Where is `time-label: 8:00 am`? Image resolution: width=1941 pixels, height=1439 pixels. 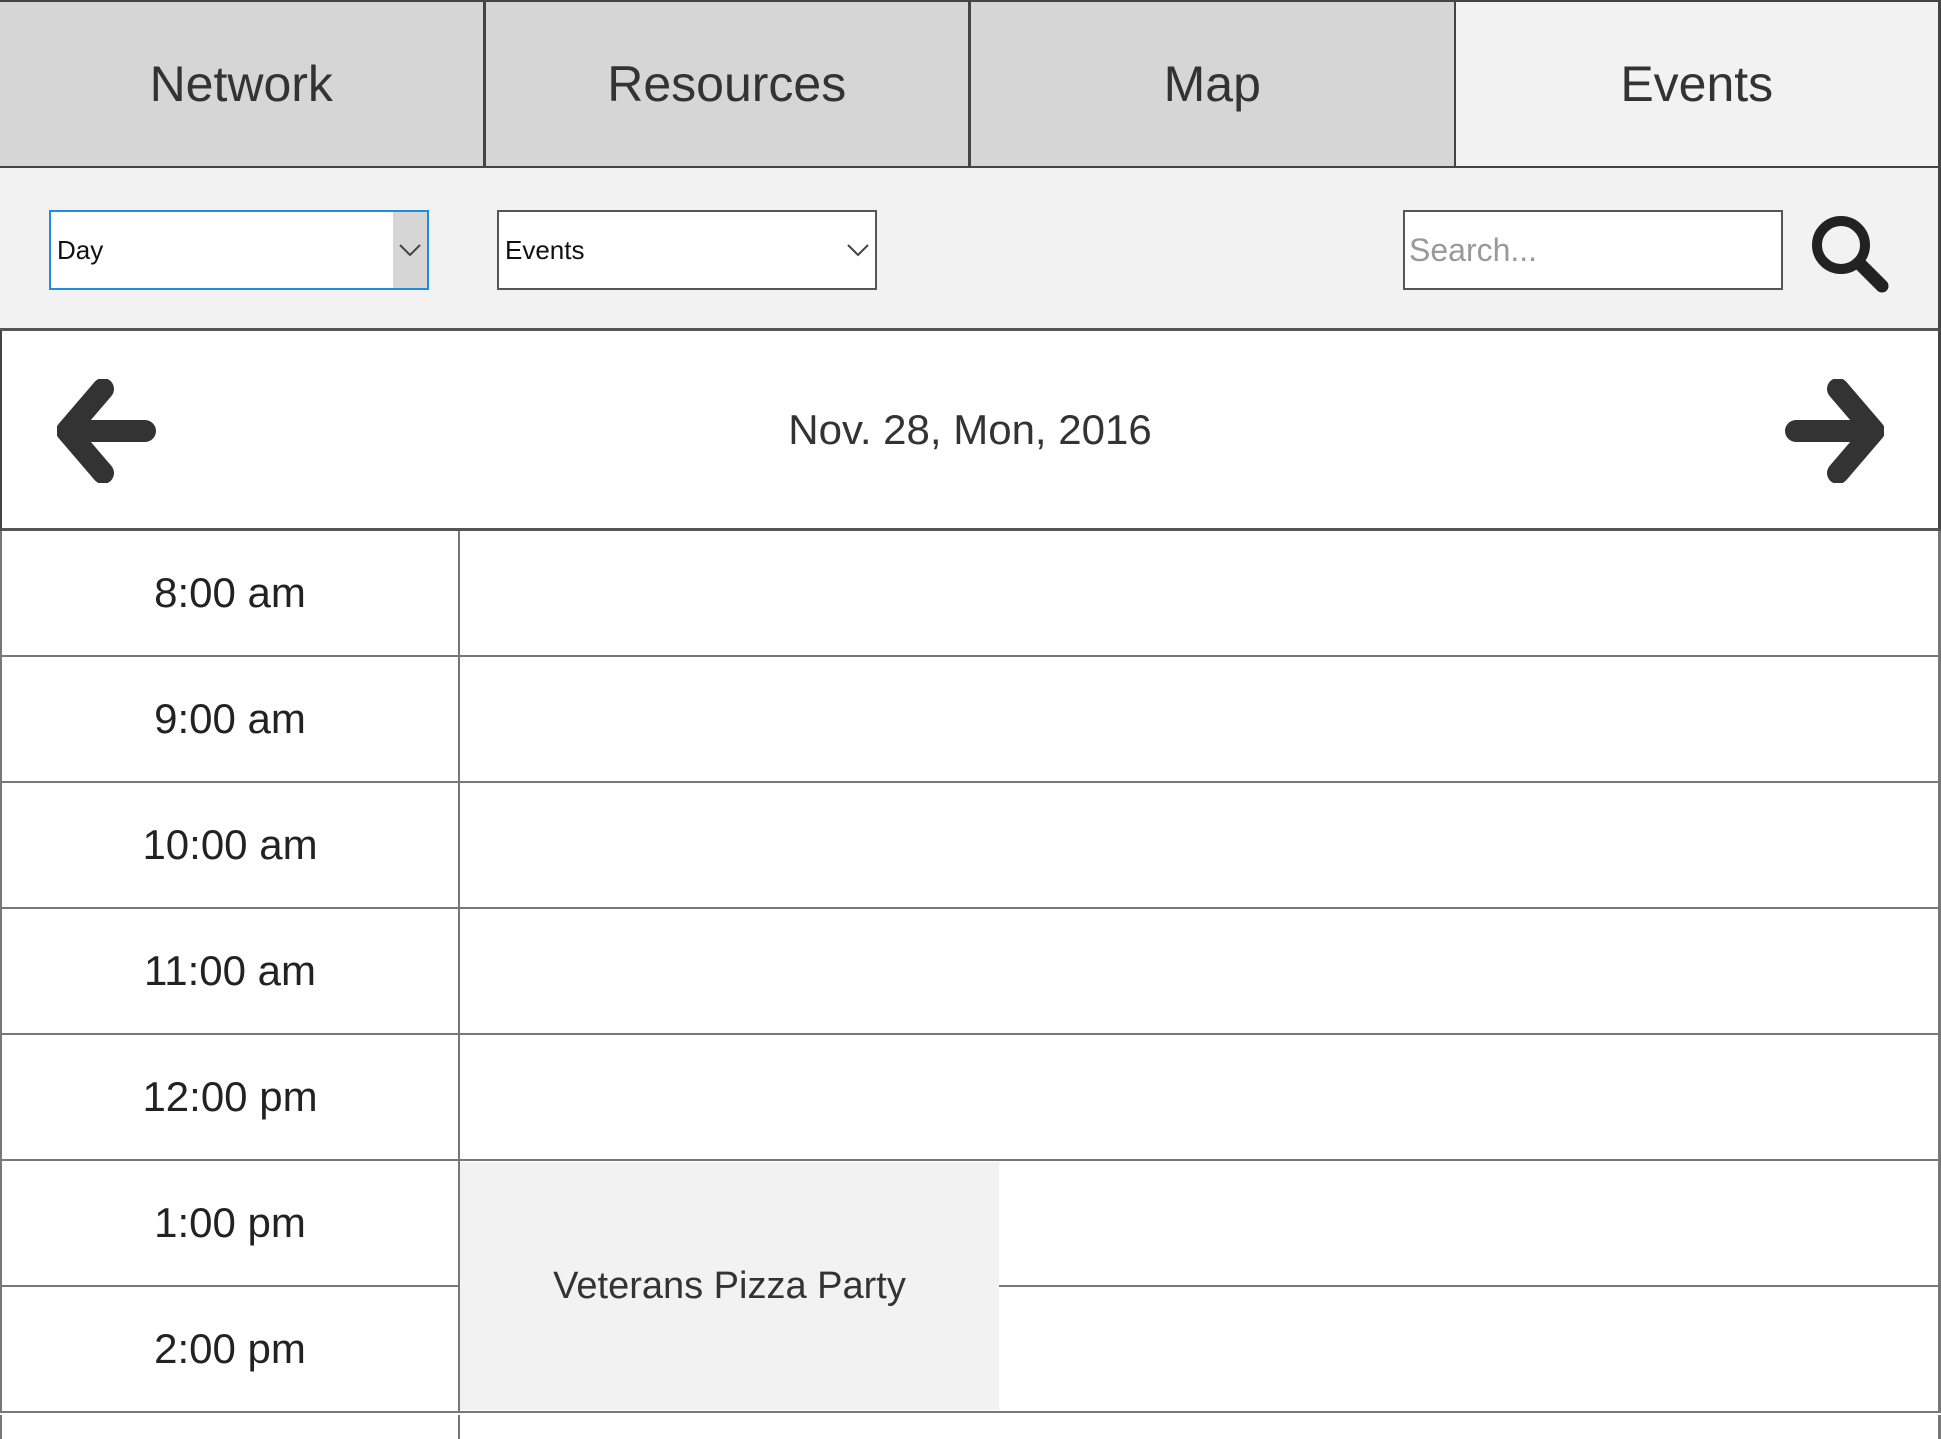
time-label: 8:00 am is located at coordinates (230, 593).